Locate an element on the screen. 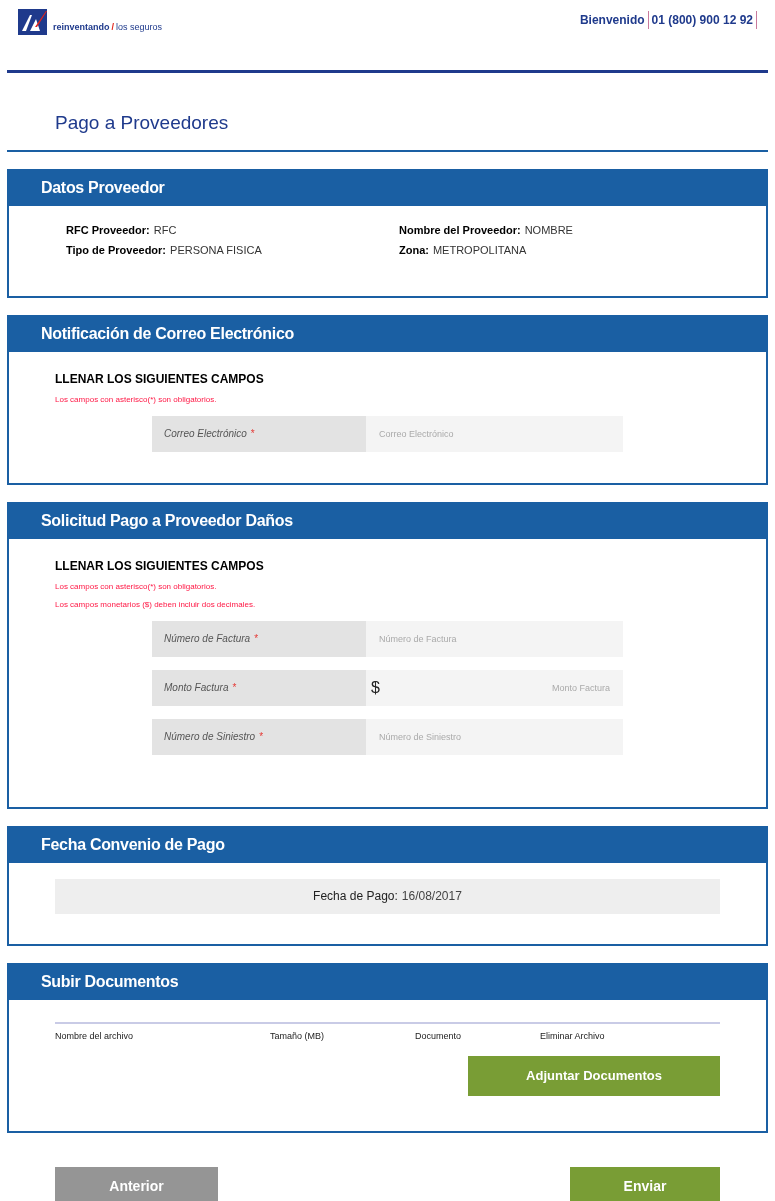 Image resolution: width=775 pixels, height=1201 pixels. date-value: 16/08/2017 is located at coordinates (431, 896).